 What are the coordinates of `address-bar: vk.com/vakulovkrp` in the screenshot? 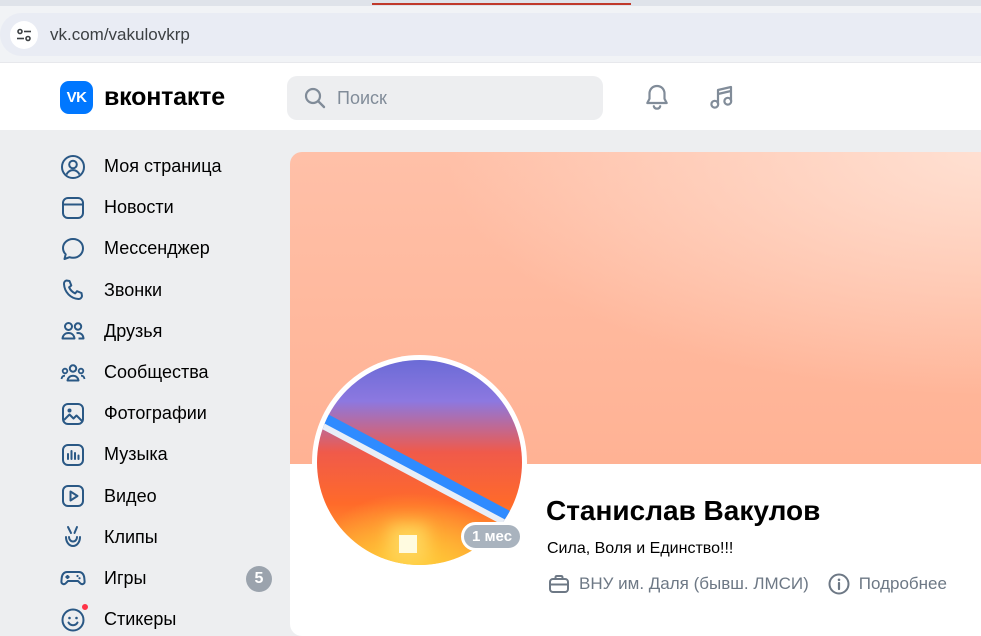 It's located at (490, 34).